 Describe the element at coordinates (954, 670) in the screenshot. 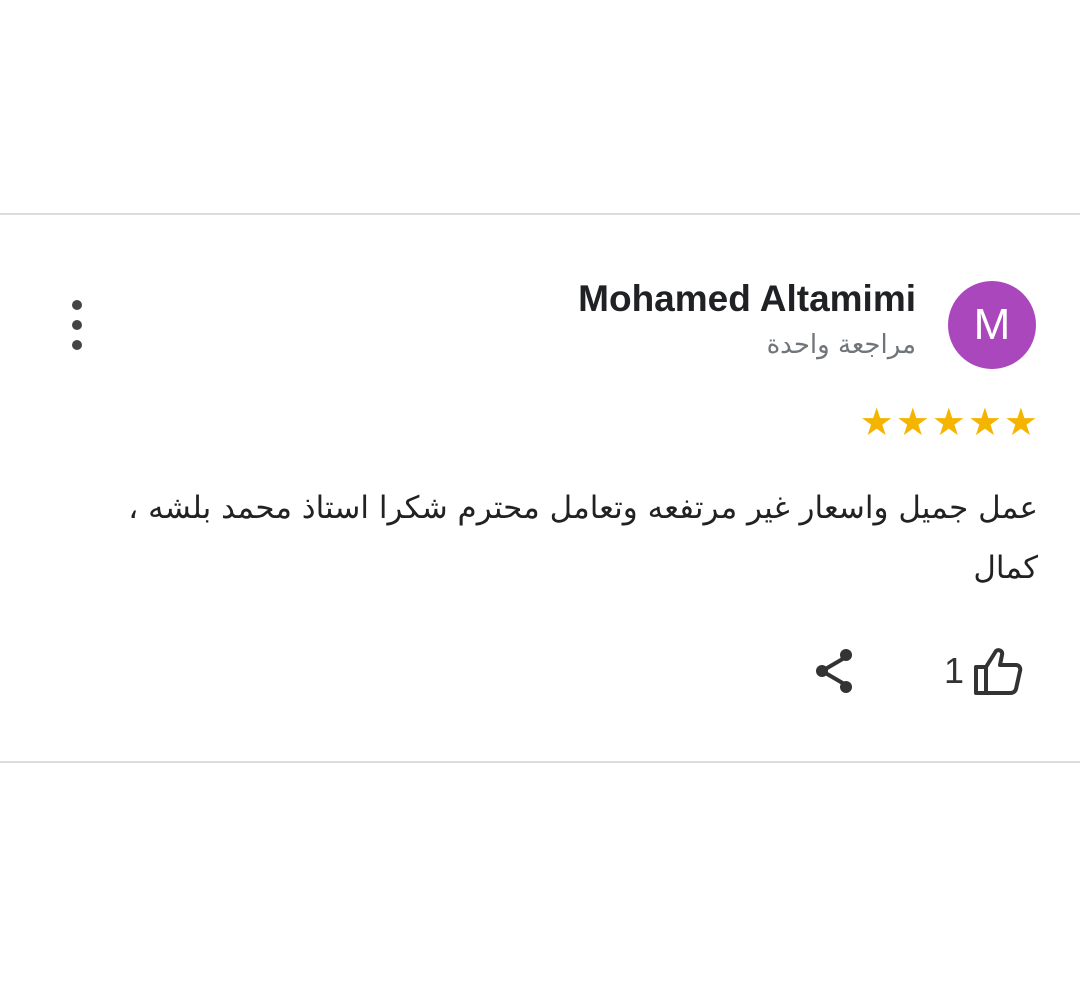

I see `like-count: 1` at that location.